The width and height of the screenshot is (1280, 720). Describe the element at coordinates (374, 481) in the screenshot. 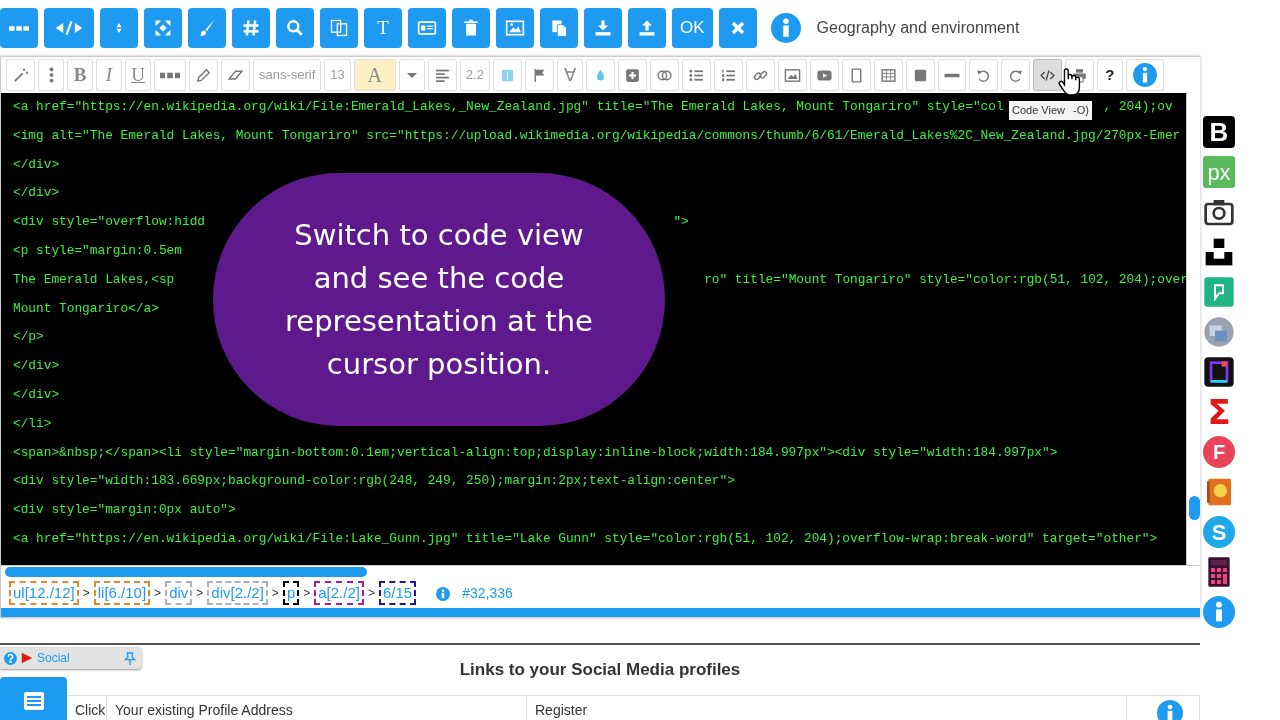

I see `code-text: <div style="width:183.669px;background-color:rgb(248, 249, 250);margin:2px;text-align:center">` at that location.